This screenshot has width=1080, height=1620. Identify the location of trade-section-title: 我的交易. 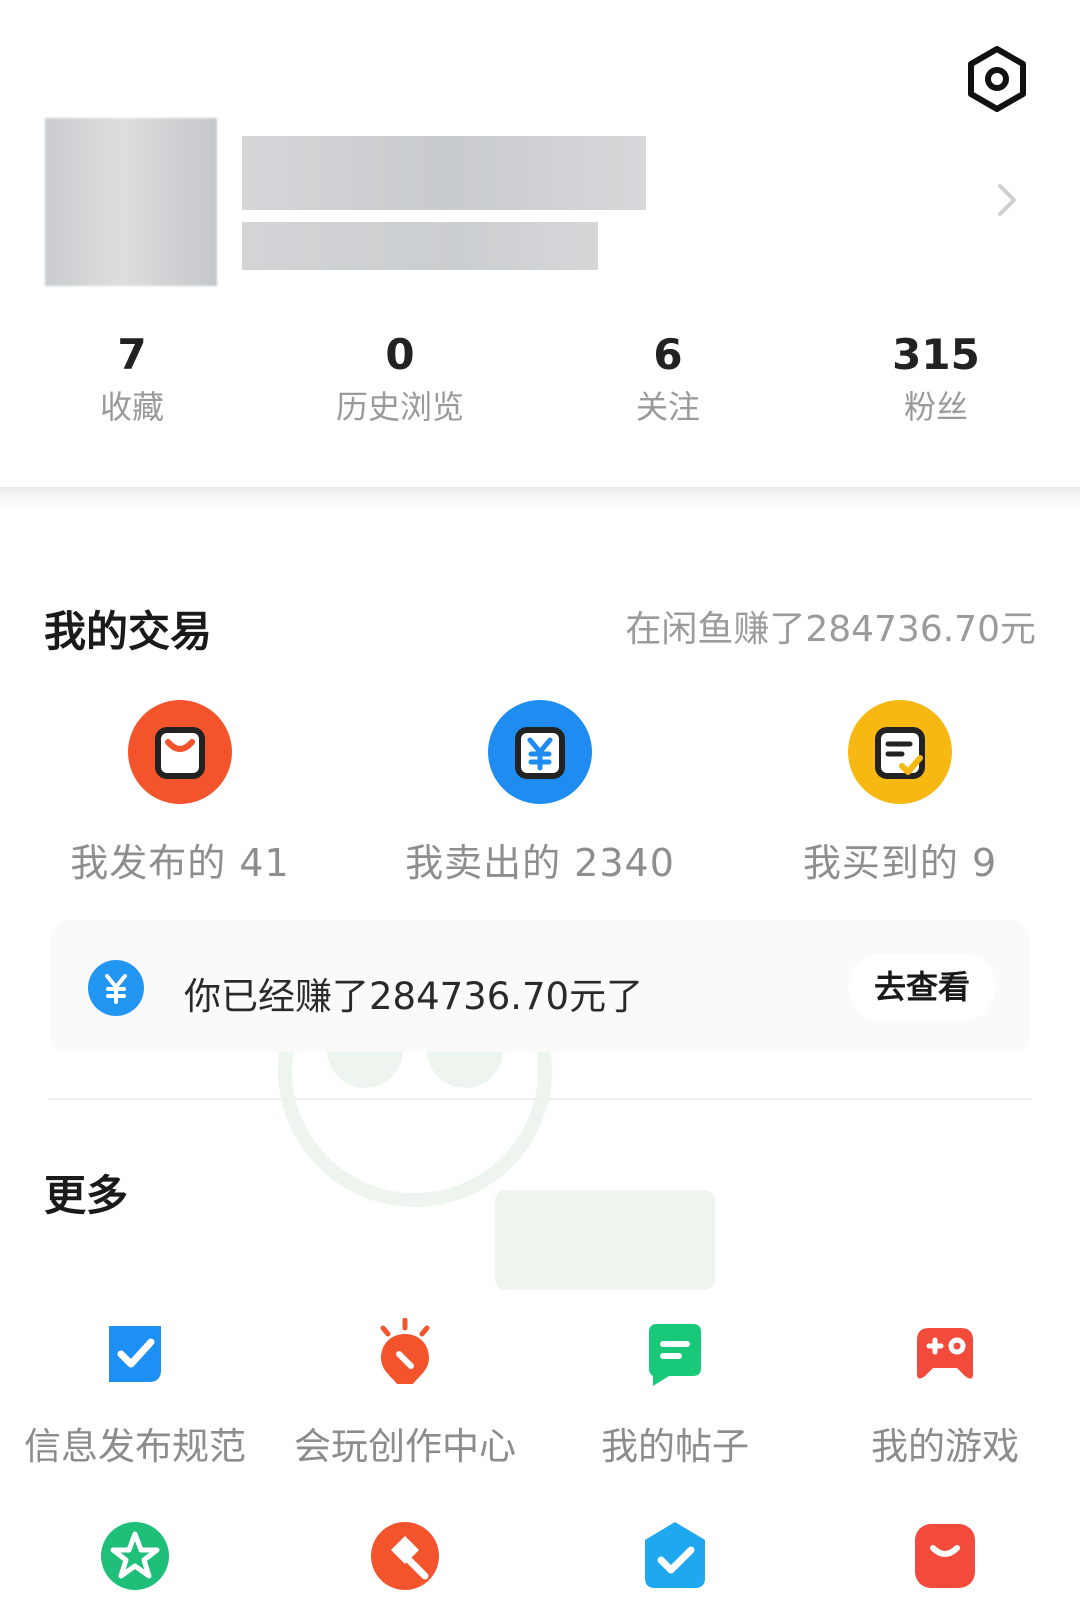
(128, 631).